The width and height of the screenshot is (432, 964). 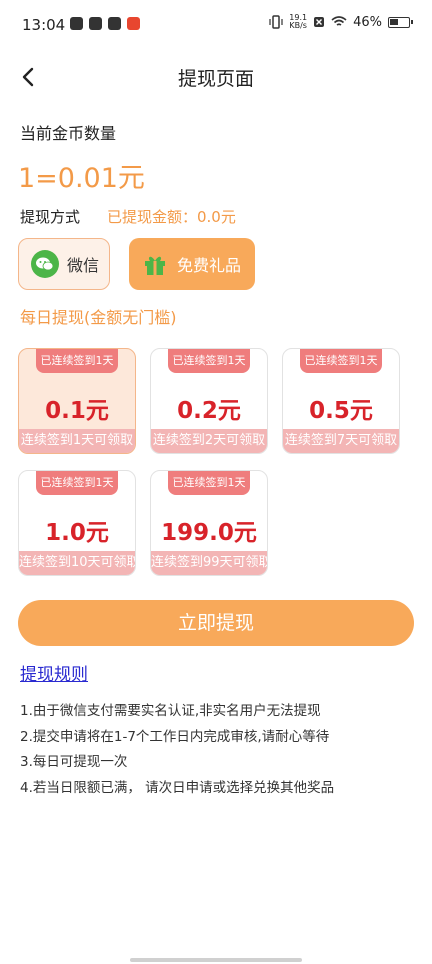 I want to click on rule-item: 4.若当日限额已满， 请次日申请或选择兑换其他奖品, so click(x=177, y=787).